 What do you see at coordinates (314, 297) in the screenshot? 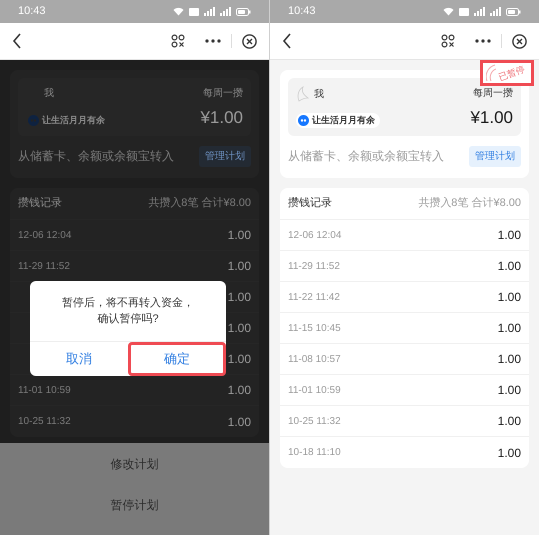
I see `record-date: 11-22 11:42` at bounding box center [314, 297].